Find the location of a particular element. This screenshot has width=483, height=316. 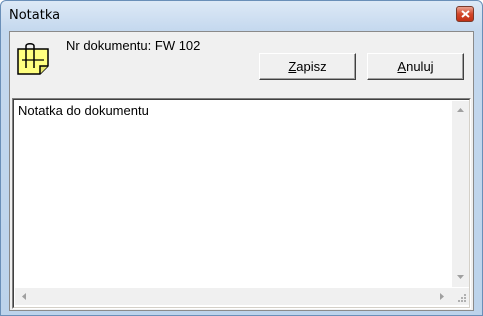

scroll-down-icon is located at coordinates (460, 277).